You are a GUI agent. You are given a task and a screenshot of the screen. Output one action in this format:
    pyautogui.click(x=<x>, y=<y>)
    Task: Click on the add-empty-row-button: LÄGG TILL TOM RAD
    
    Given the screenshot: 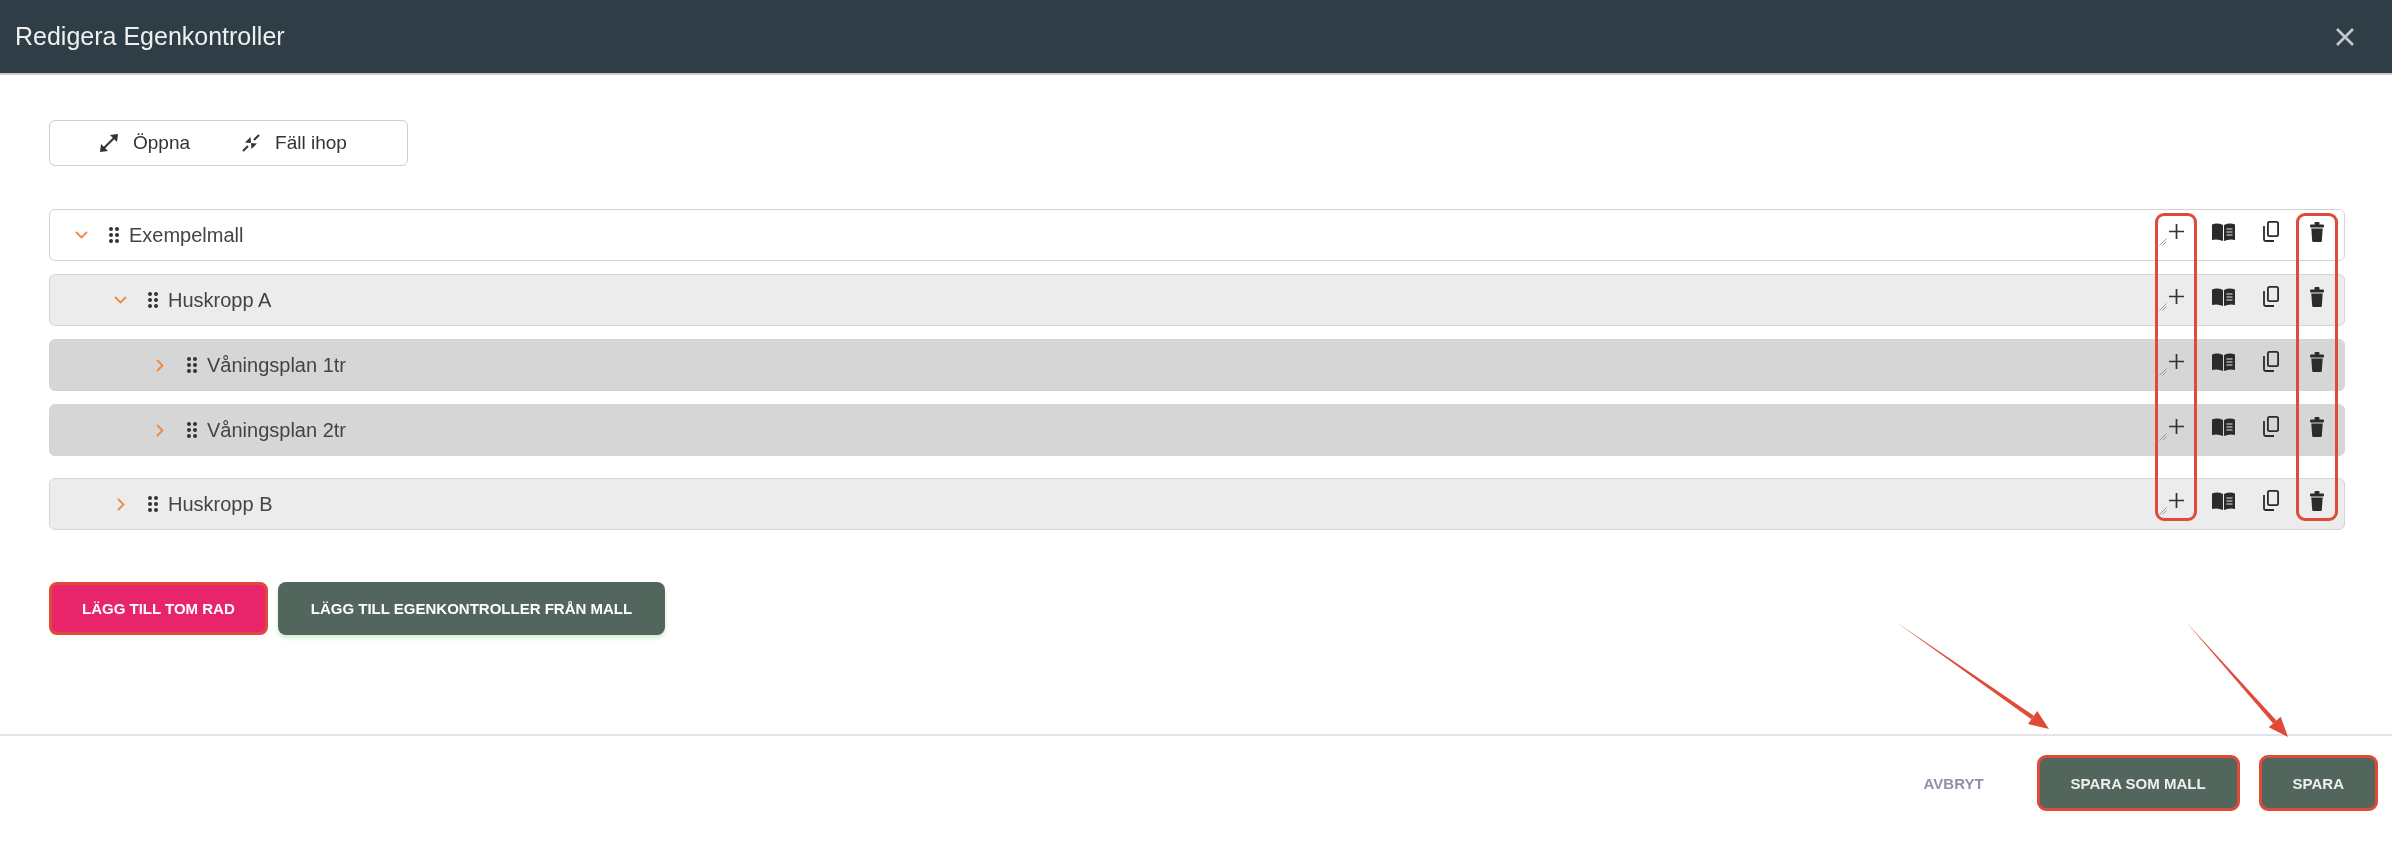 What is the action you would take?
    pyautogui.click(x=158, y=608)
    